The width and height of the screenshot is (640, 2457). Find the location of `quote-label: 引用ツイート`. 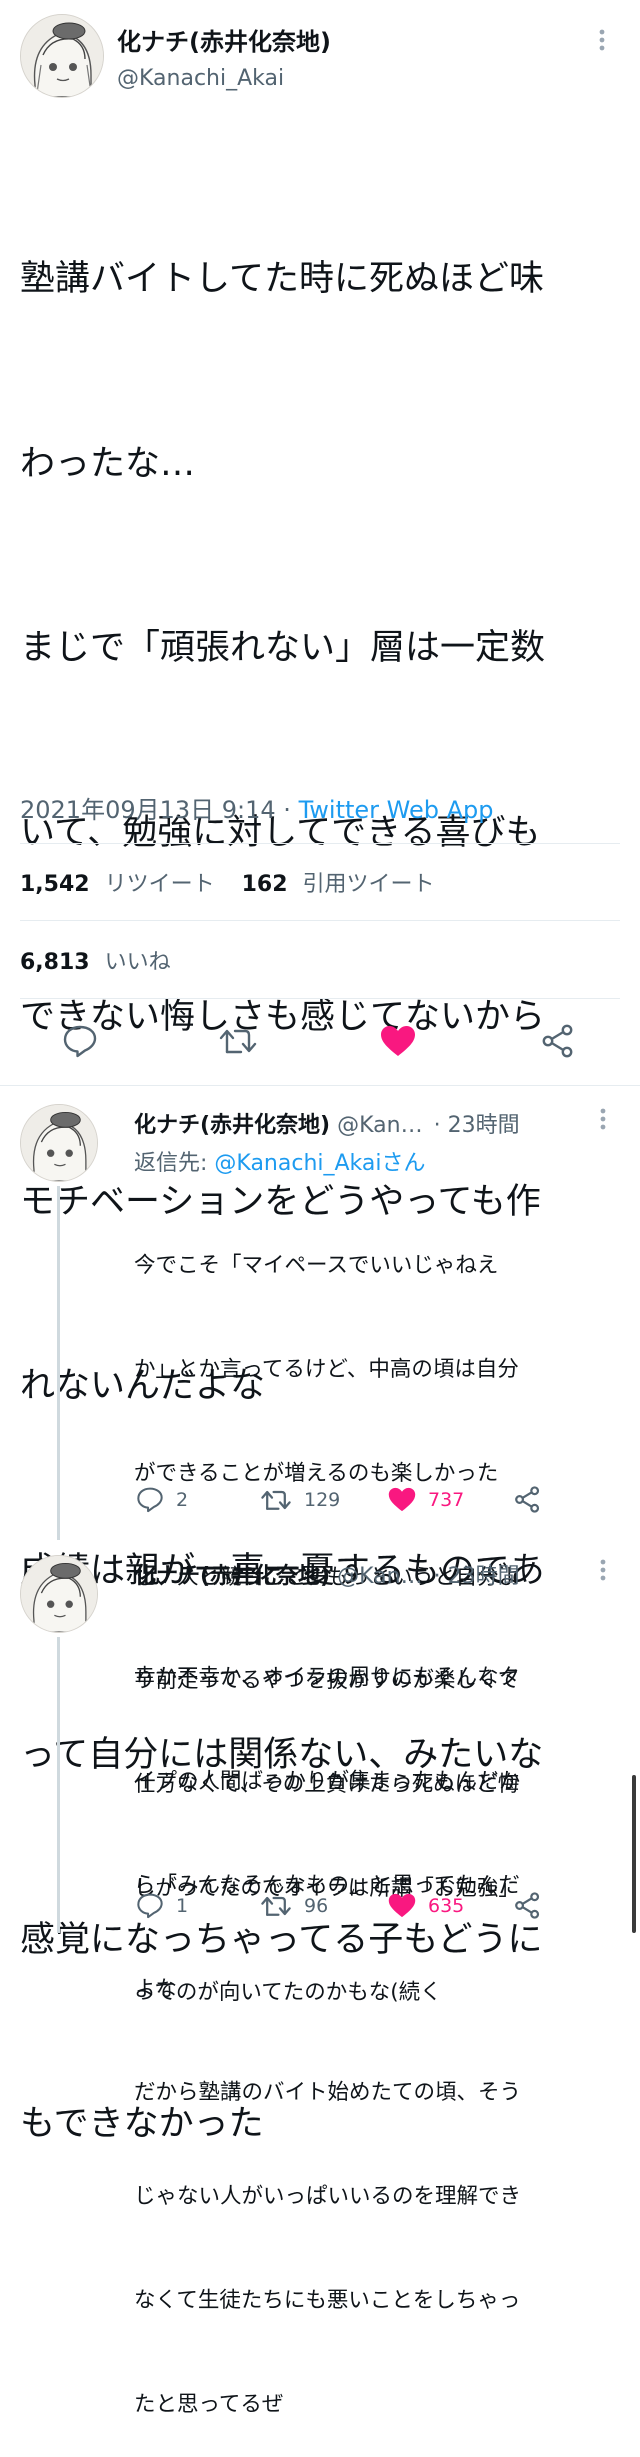

quote-label: 引用ツイート is located at coordinates (368, 884).